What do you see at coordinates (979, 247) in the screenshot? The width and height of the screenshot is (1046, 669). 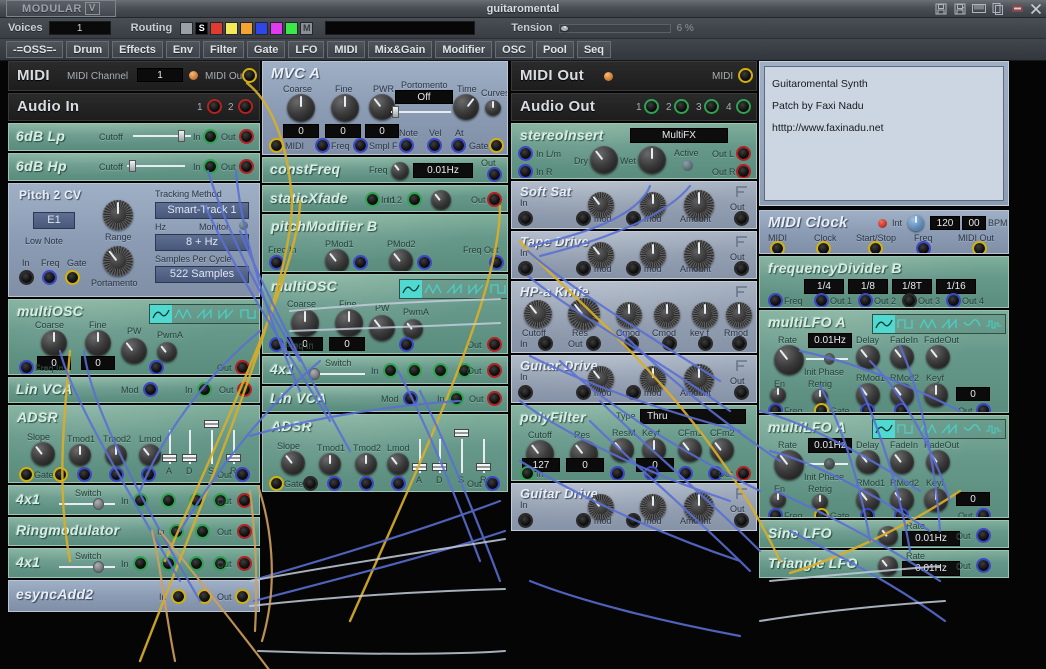 I see `jack-midiclock-midiout` at bounding box center [979, 247].